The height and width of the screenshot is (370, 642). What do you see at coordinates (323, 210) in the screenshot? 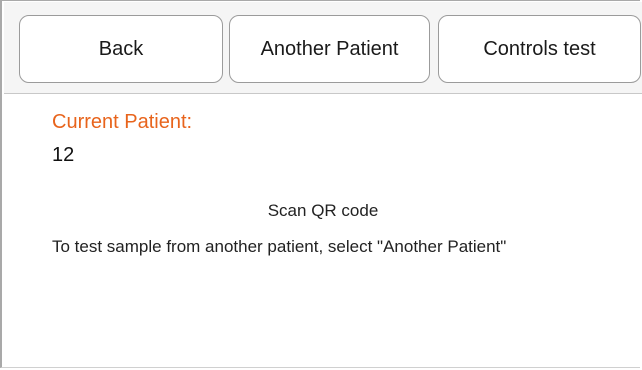
I see `scan-qr-message: Scan QR code` at bounding box center [323, 210].